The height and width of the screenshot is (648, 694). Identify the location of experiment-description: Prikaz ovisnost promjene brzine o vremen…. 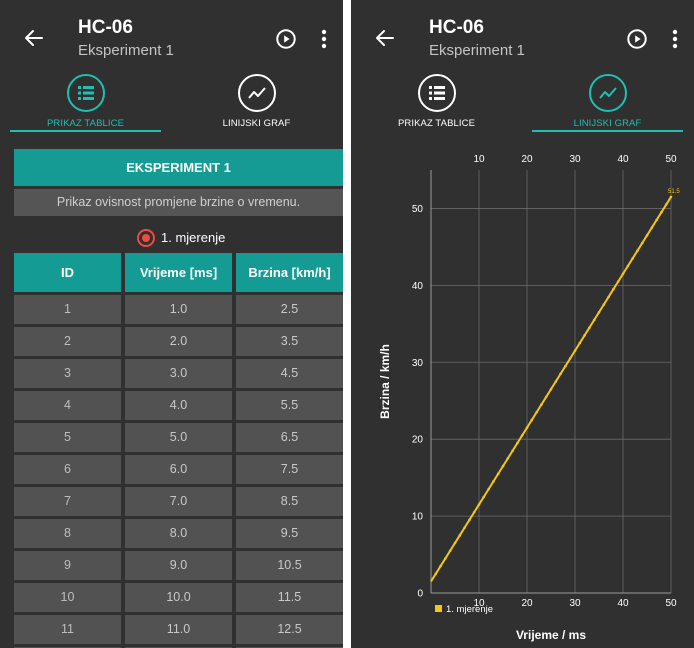
(178, 202).